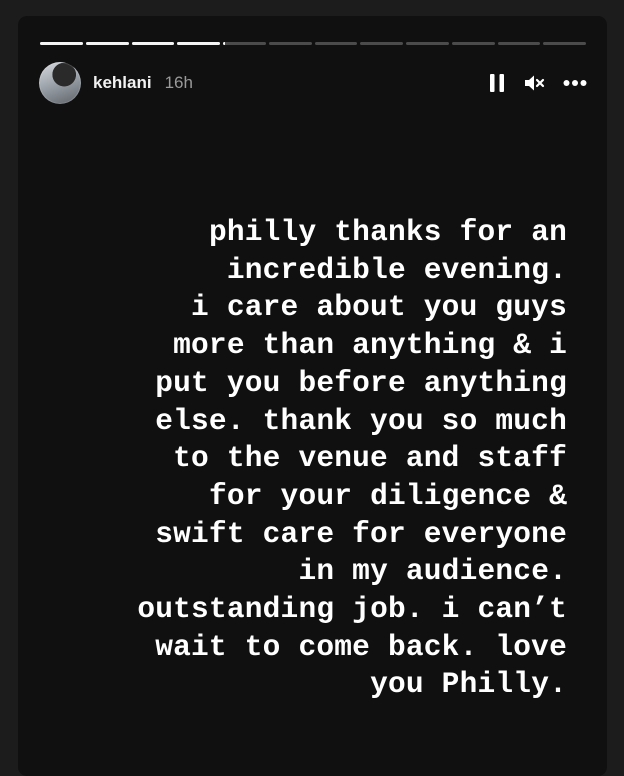 Image resolution: width=624 pixels, height=776 pixels. Describe the element at coordinates (468, 684) in the screenshot. I see `caption-line: you Philly.` at that location.